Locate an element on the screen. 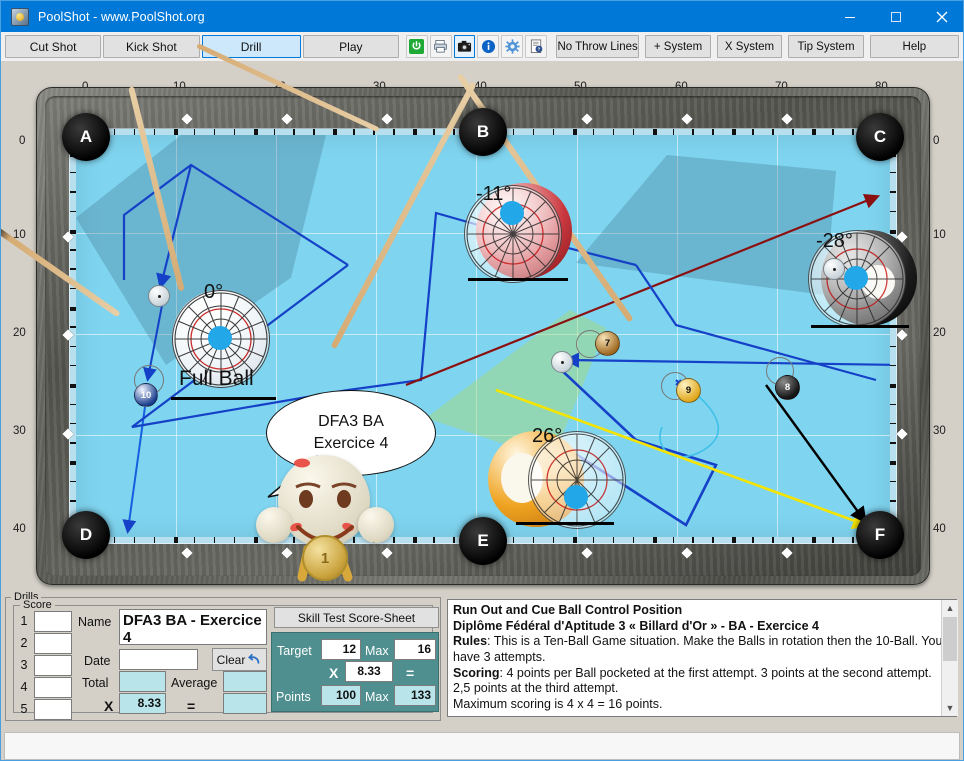  tab-play: Play is located at coordinates (350, 46).